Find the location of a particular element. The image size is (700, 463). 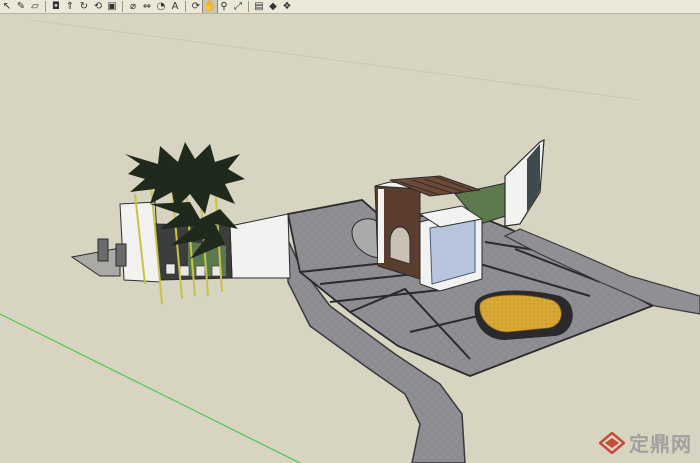

scale-tool-button: ▣ is located at coordinates (112, 6).